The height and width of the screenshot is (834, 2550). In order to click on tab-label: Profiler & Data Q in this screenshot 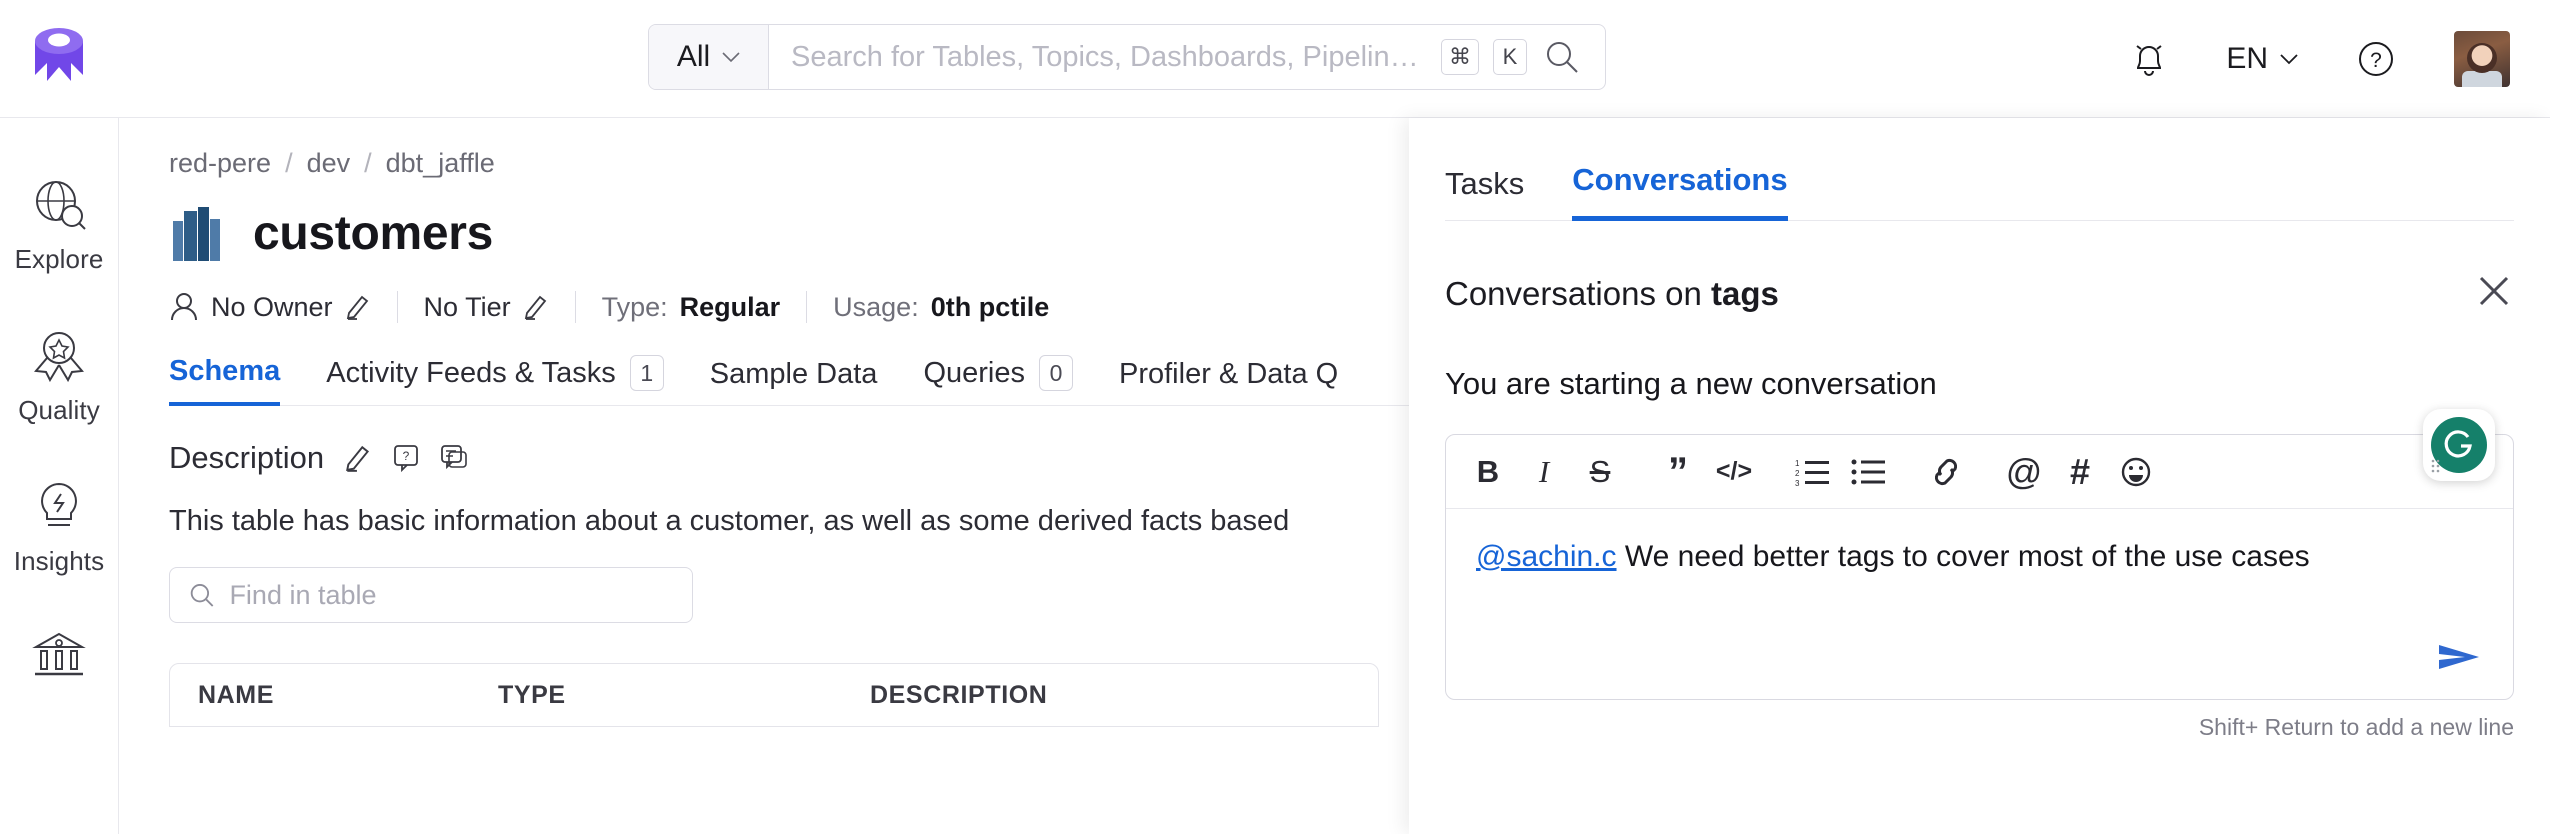, I will do `click(1229, 374)`.